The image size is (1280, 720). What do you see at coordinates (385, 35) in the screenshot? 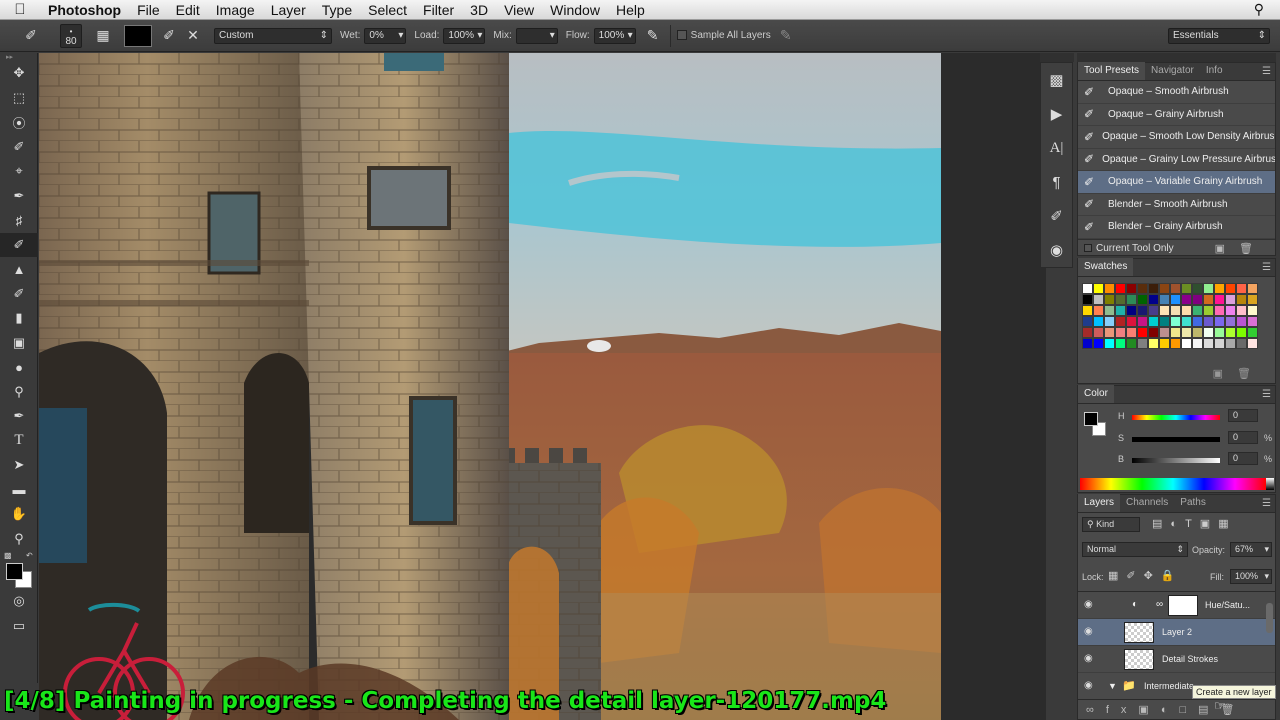
I see `wet-field: 0% ▾` at bounding box center [385, 35].